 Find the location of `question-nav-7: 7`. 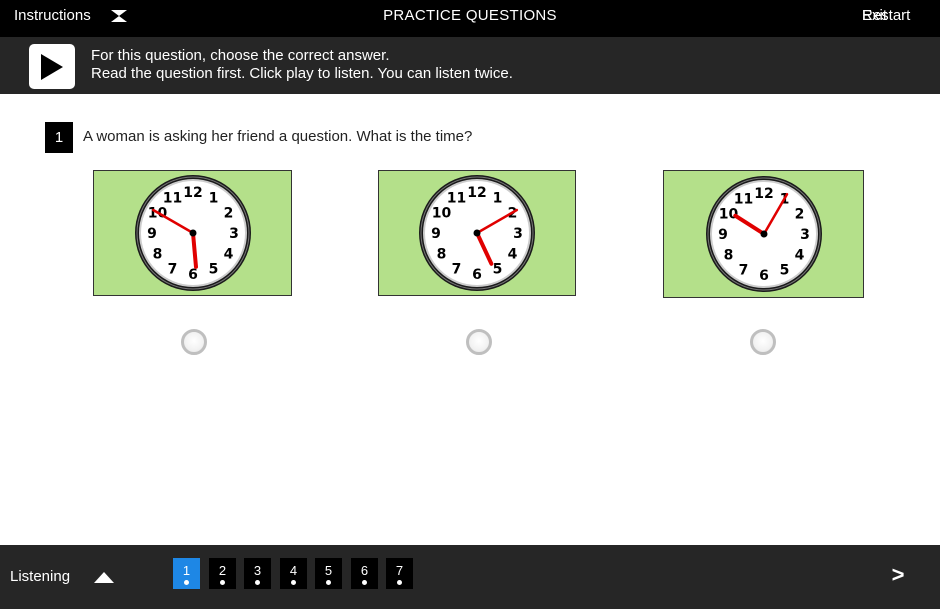

question-nav-7: 7 is located at coordinates (399, 573).